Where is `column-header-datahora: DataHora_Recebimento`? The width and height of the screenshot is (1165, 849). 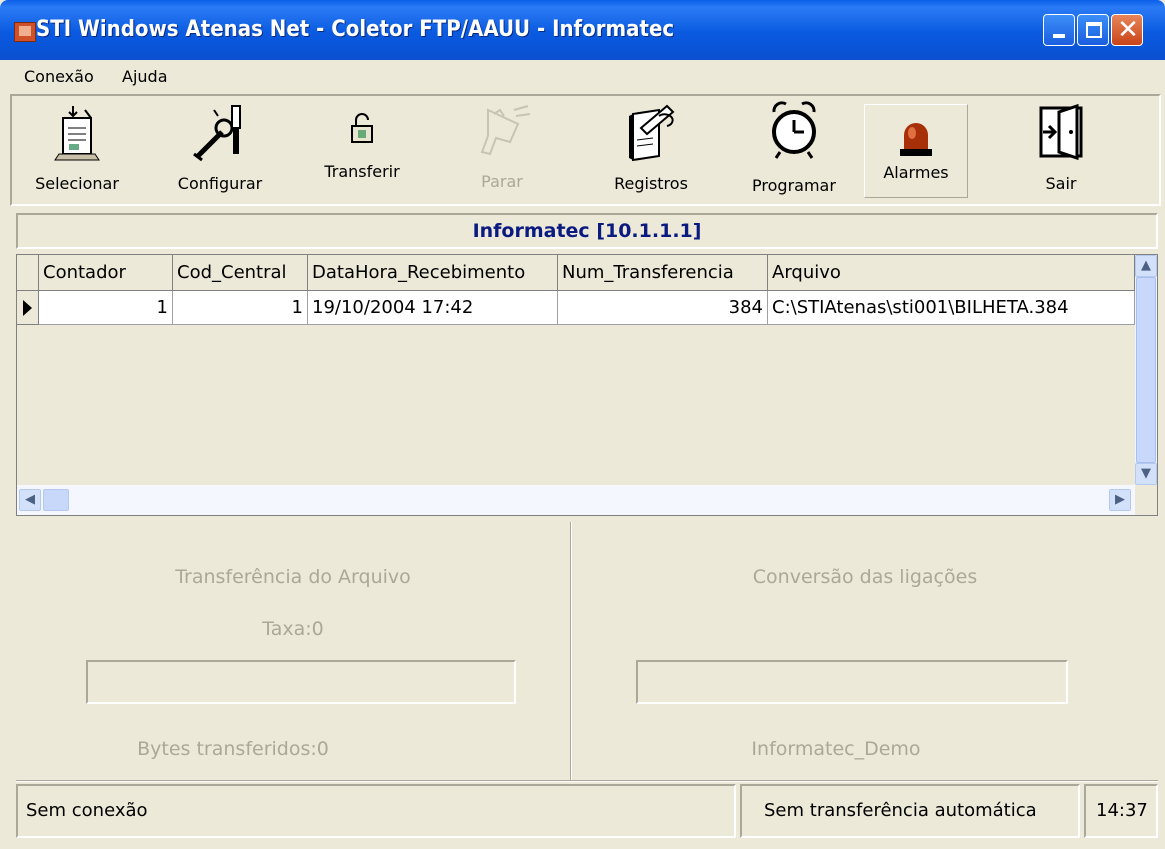
column-header-datahora: DataHora_Recebimento is located at coordinates (433, 273).